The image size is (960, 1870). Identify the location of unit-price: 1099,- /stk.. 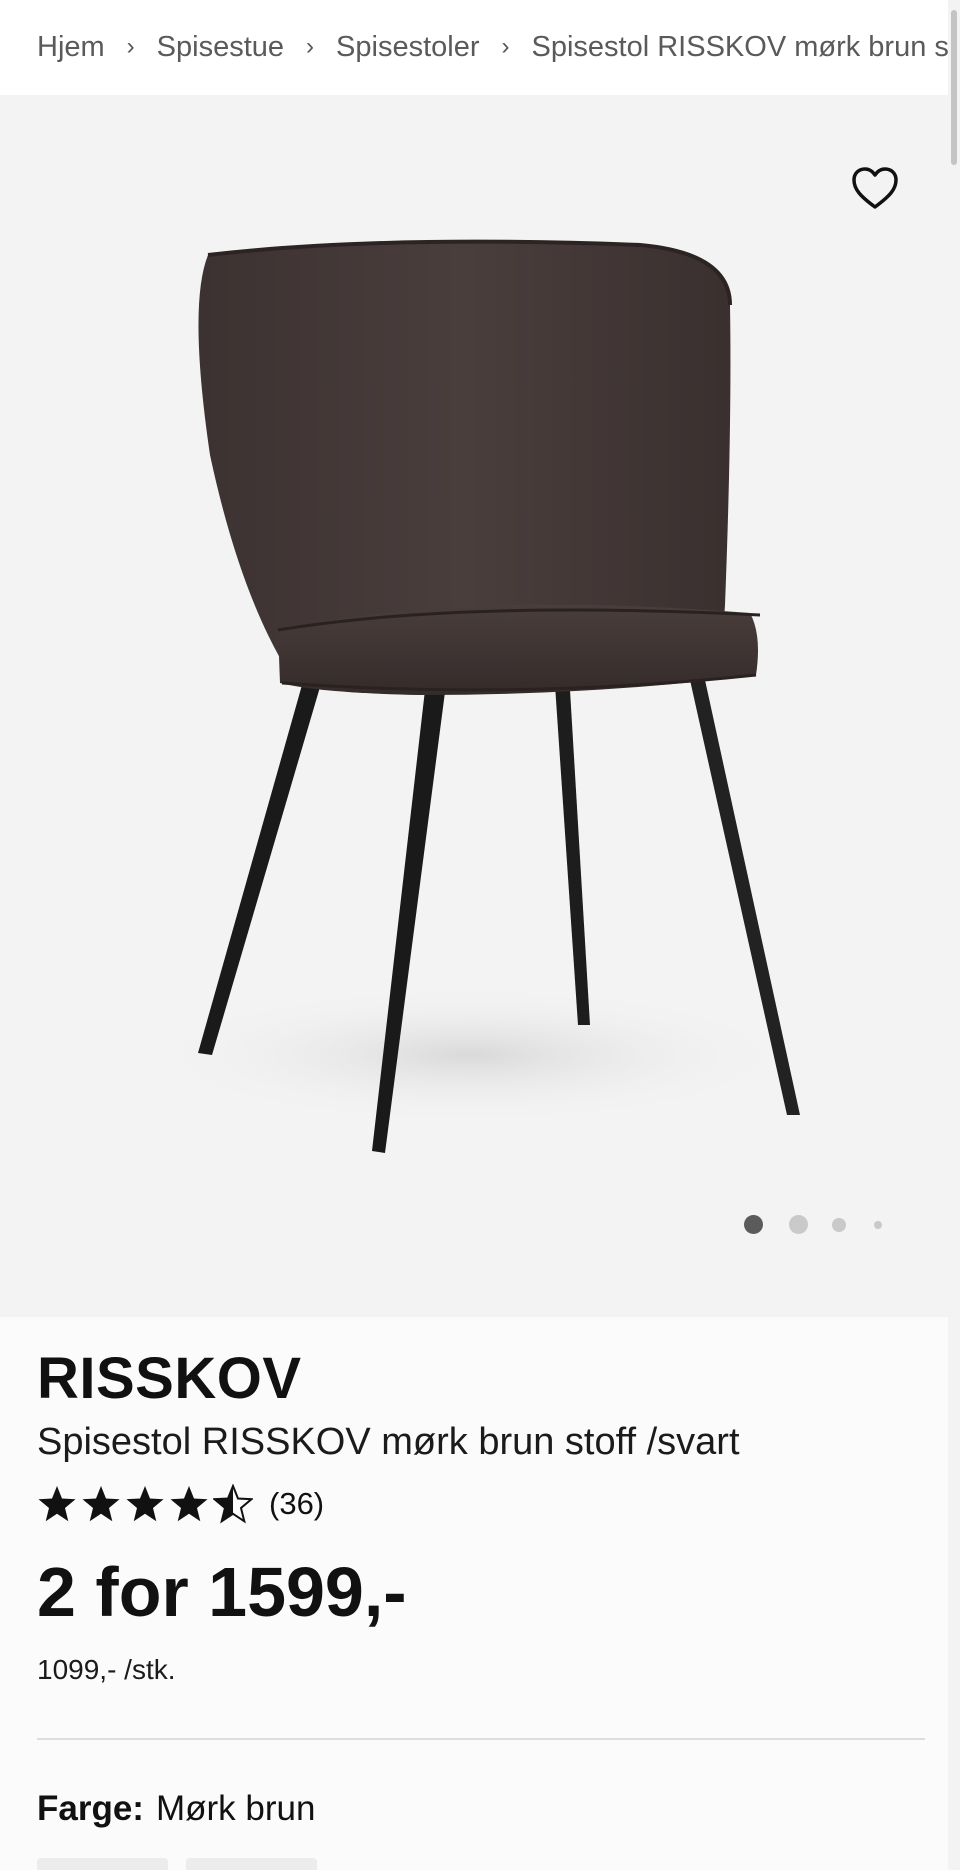
(106, 1669).